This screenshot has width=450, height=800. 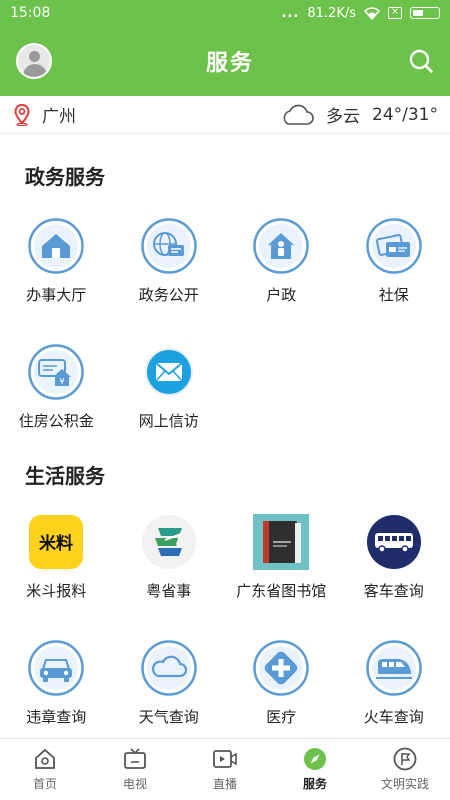 What do you see at coordinates (394, 668) in the screenshot?
I see `train-icon` at bounding box center [394, 668].